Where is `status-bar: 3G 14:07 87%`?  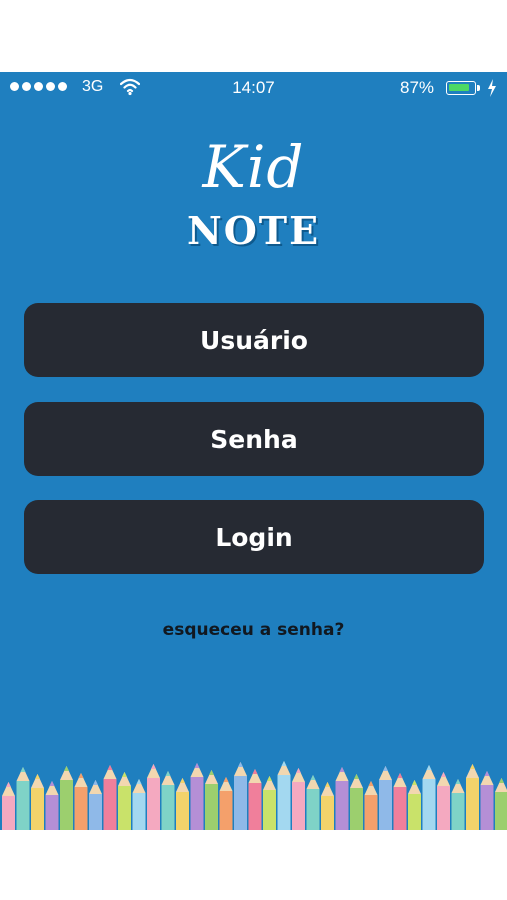 status-bar: 3G 14:07 87% is located at coordinates (253, 88).